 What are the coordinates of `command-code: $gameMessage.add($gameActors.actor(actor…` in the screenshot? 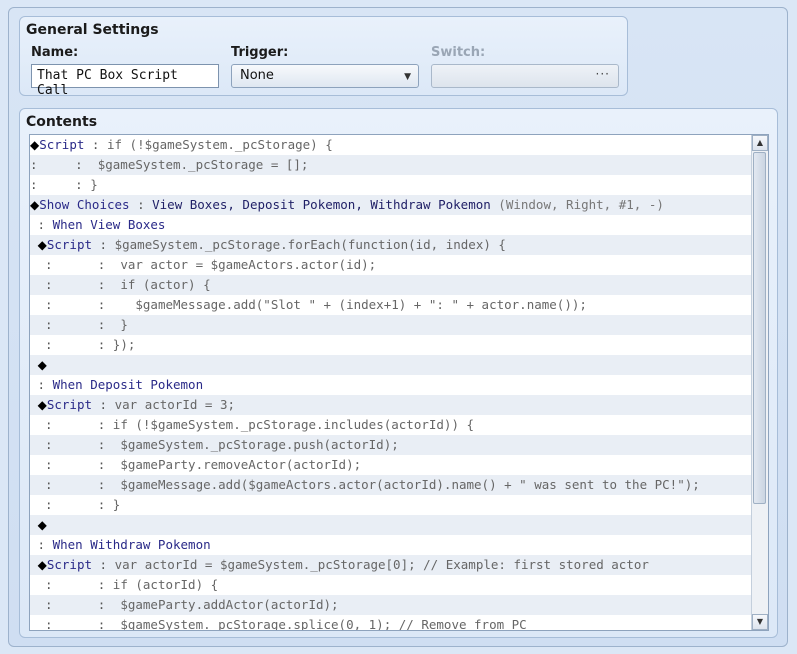 It's located at (410, 484).